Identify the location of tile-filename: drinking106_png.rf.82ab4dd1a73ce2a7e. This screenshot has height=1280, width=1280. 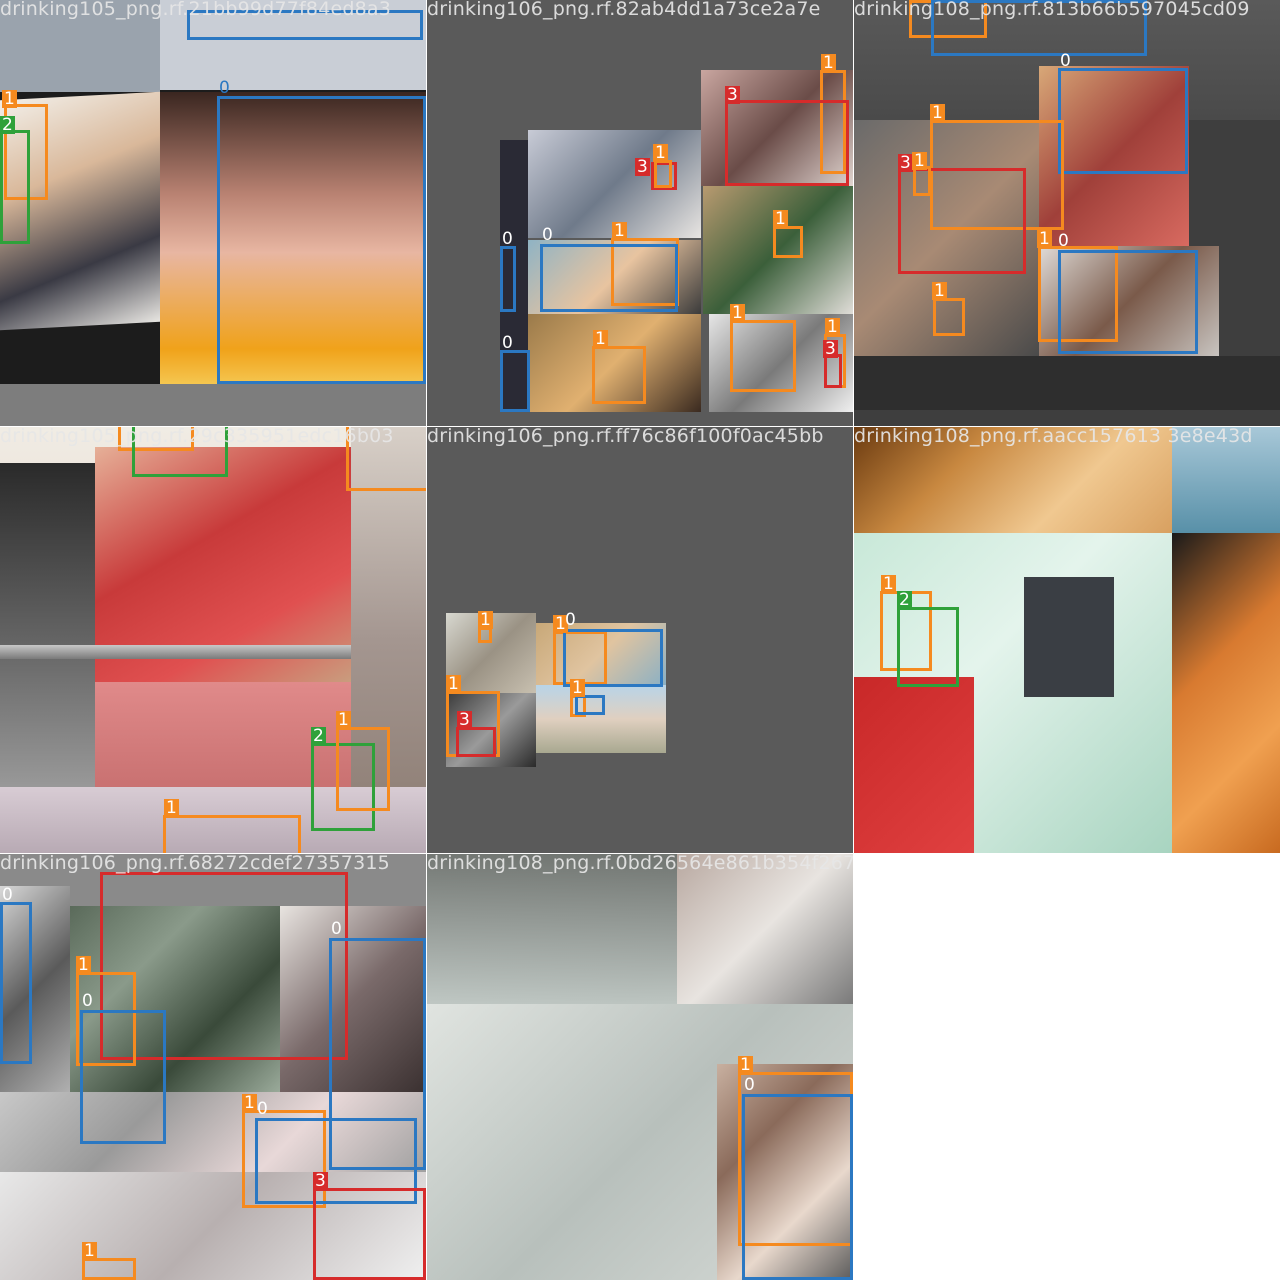
(624, 10).